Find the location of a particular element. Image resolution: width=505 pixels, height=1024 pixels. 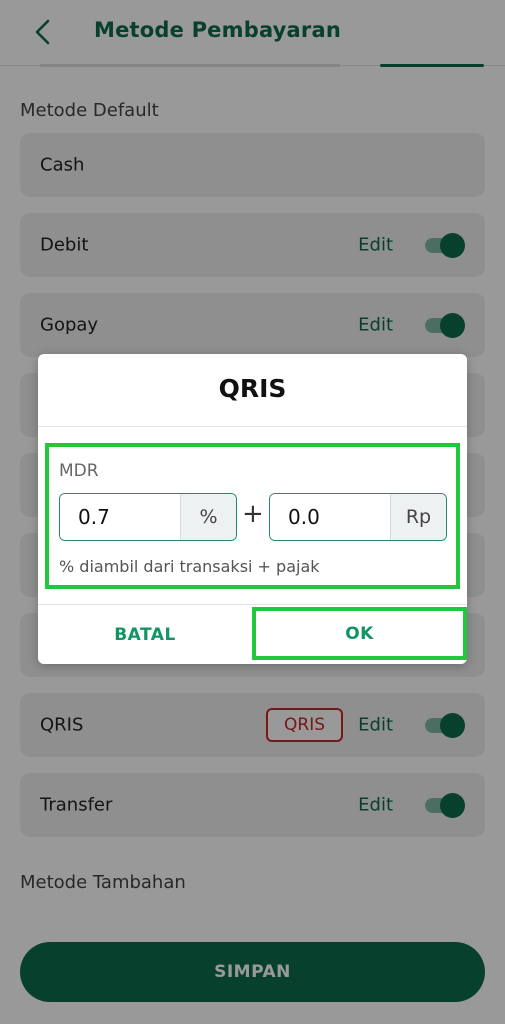

cancel-button: BATAL is located at coordinates (145, 634).